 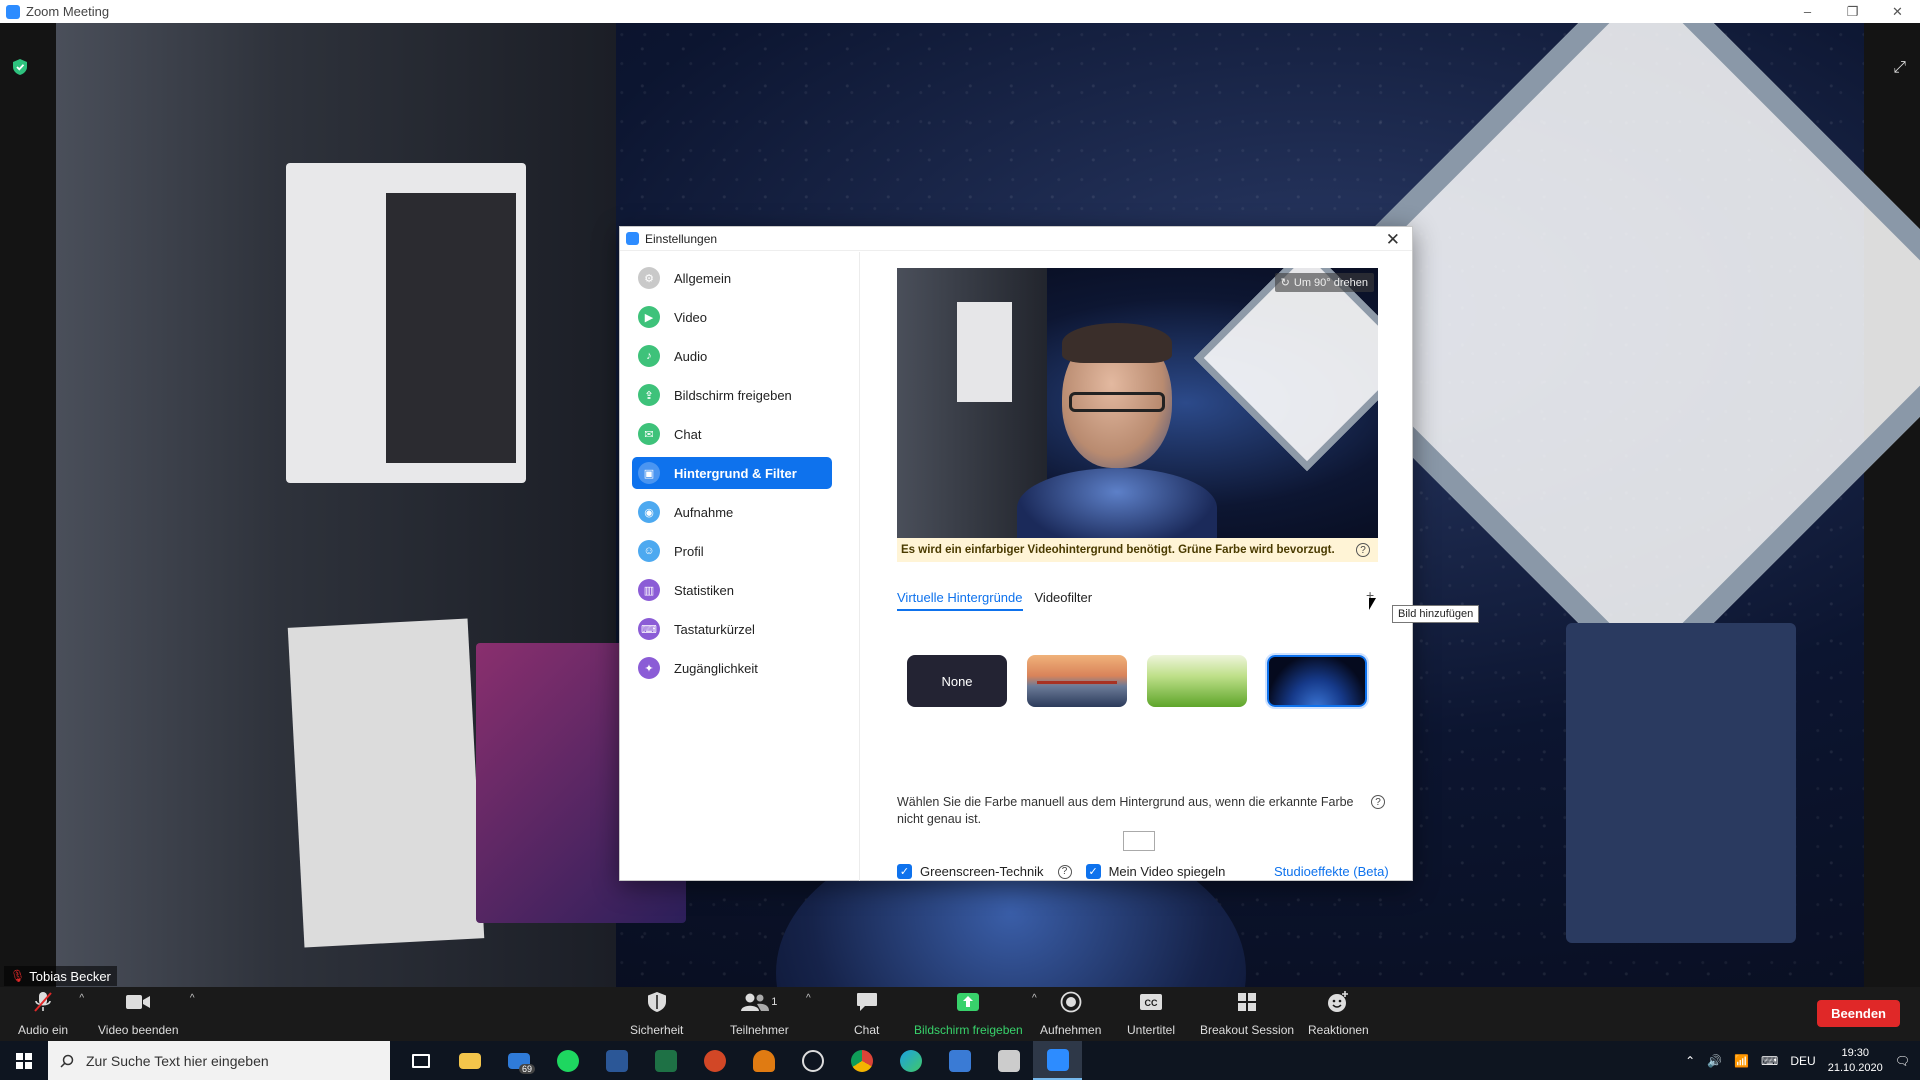 I want to click on restore-button: ❐, so click(x=1852, y=11).